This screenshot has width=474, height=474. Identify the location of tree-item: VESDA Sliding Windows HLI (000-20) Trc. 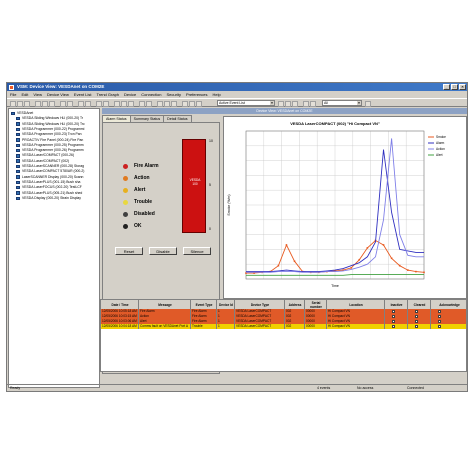
(50, 124).